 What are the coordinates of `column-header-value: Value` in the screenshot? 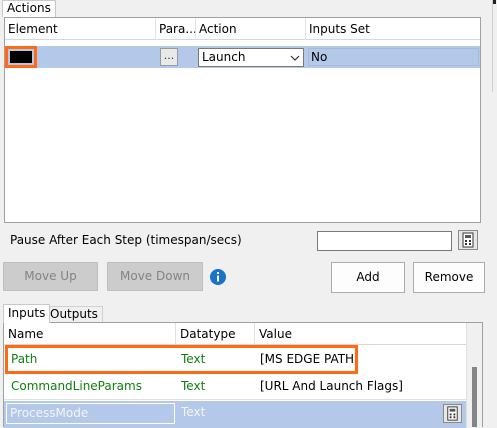 It's located at (360, 334).